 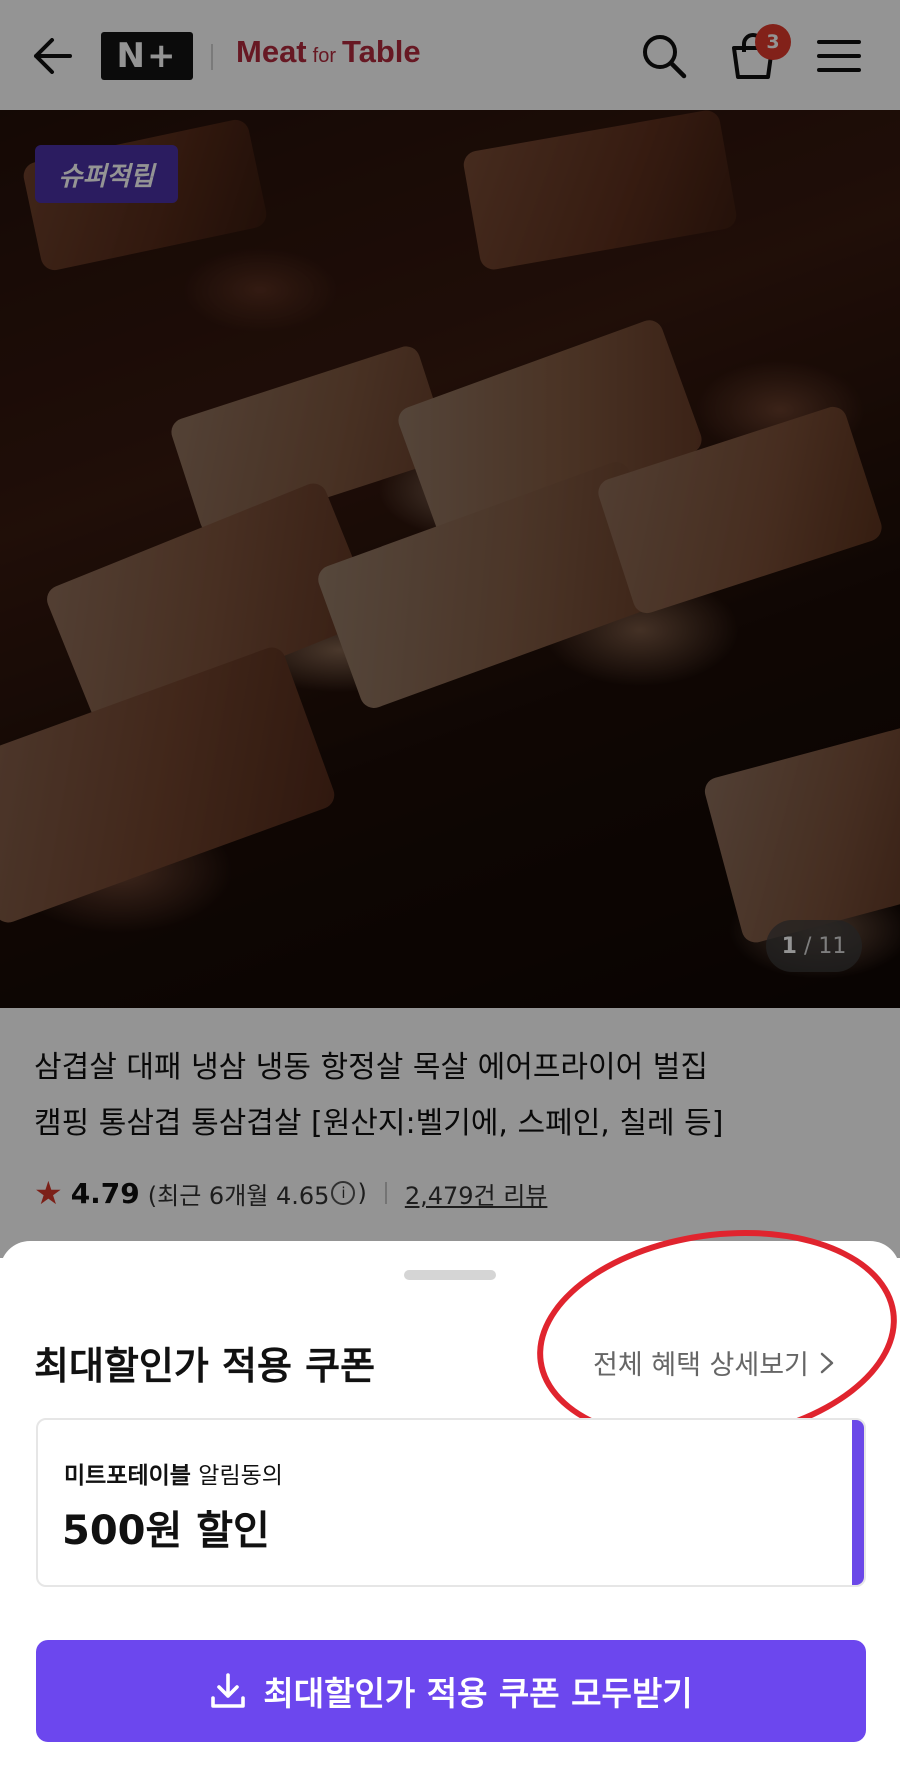 I want to click on sheet-drag-handle, so click(x=450, y=1275).